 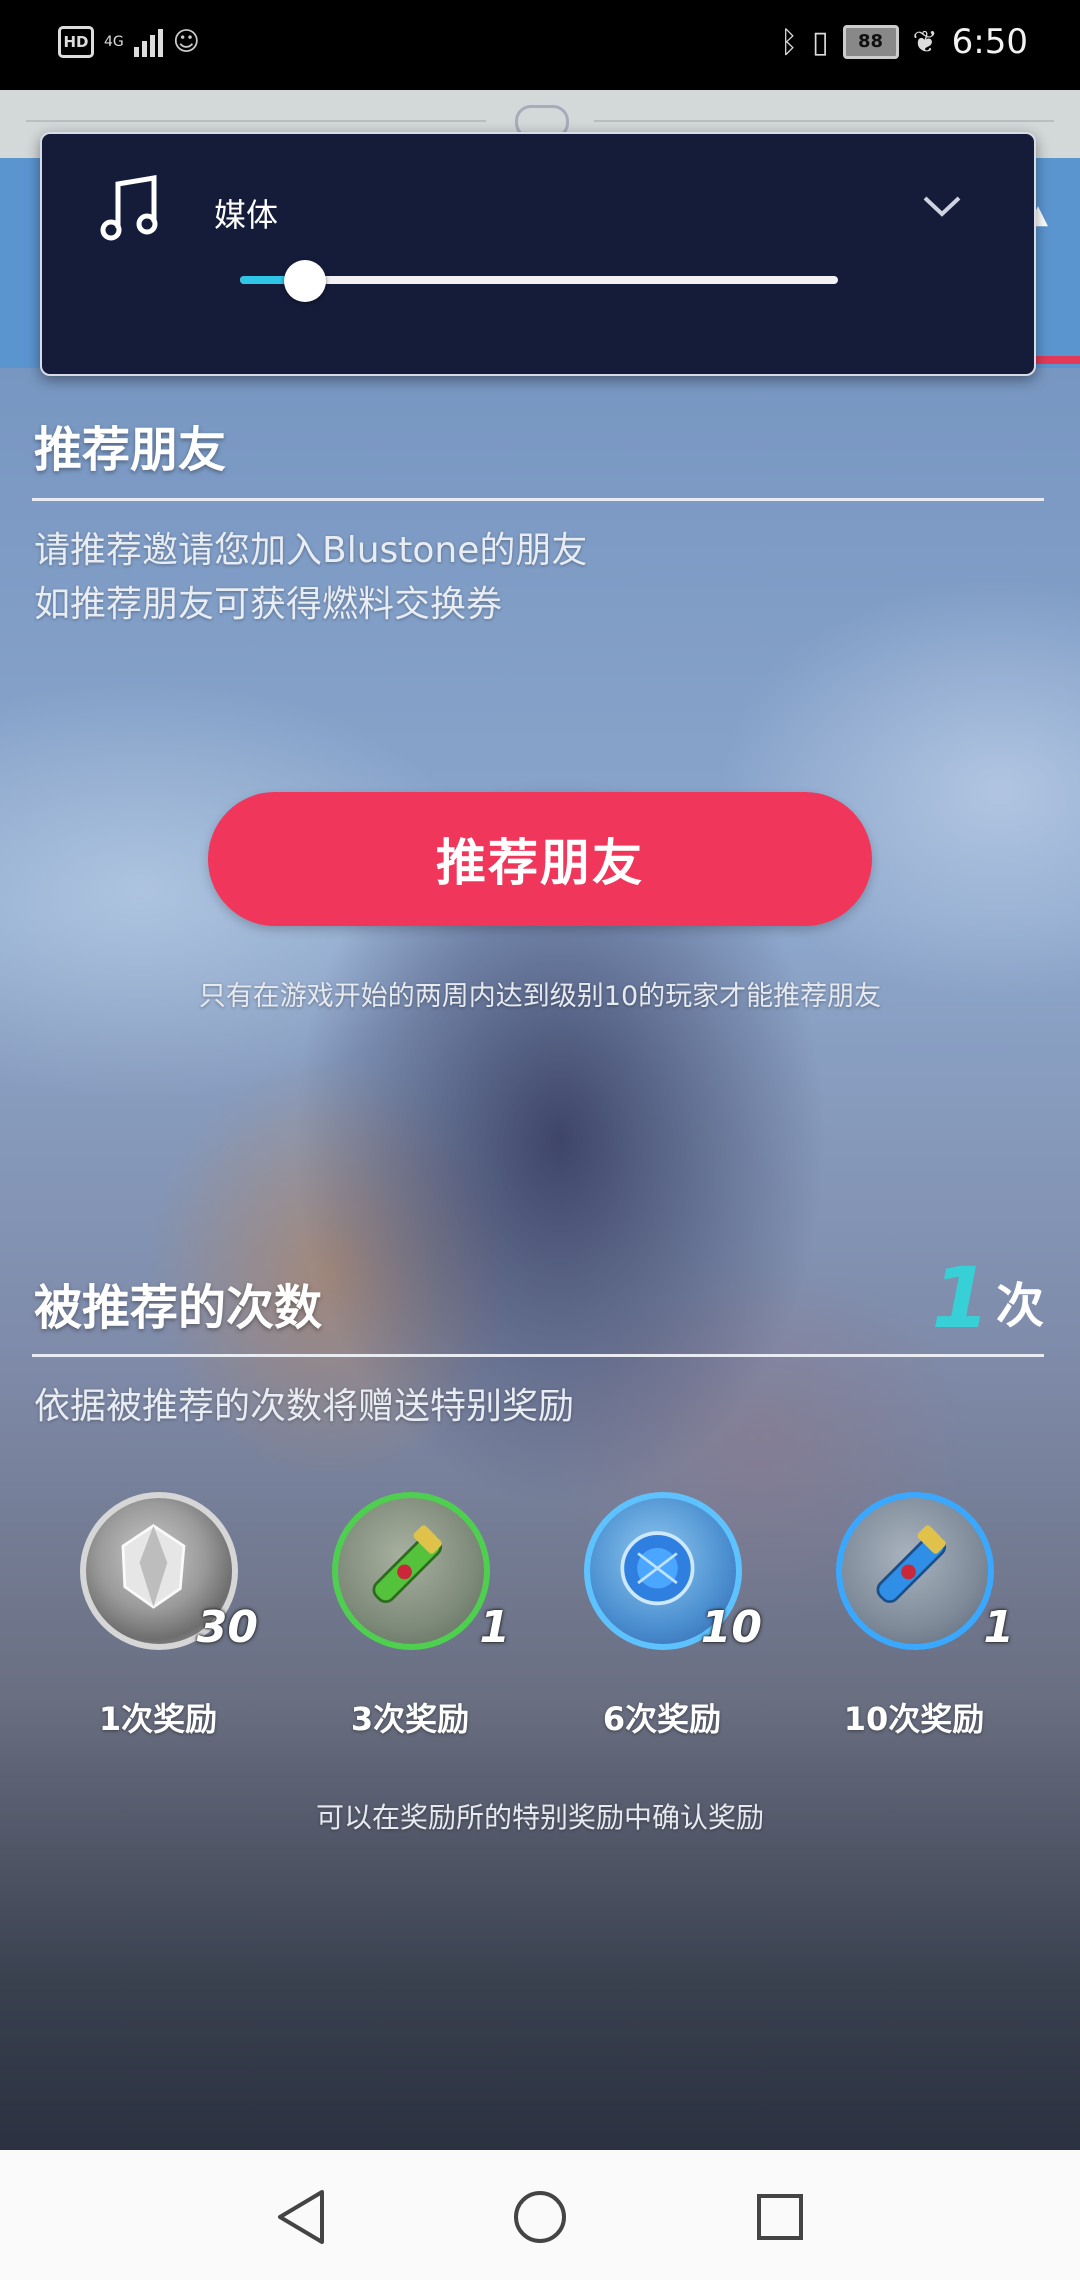 What do you see at coordinates (540, 45) in the screenshot?
I see `status-bar: HD 4G ☺ ᛒ ▯ 88 ❦ 6:50` at bounding box center [540, 45].